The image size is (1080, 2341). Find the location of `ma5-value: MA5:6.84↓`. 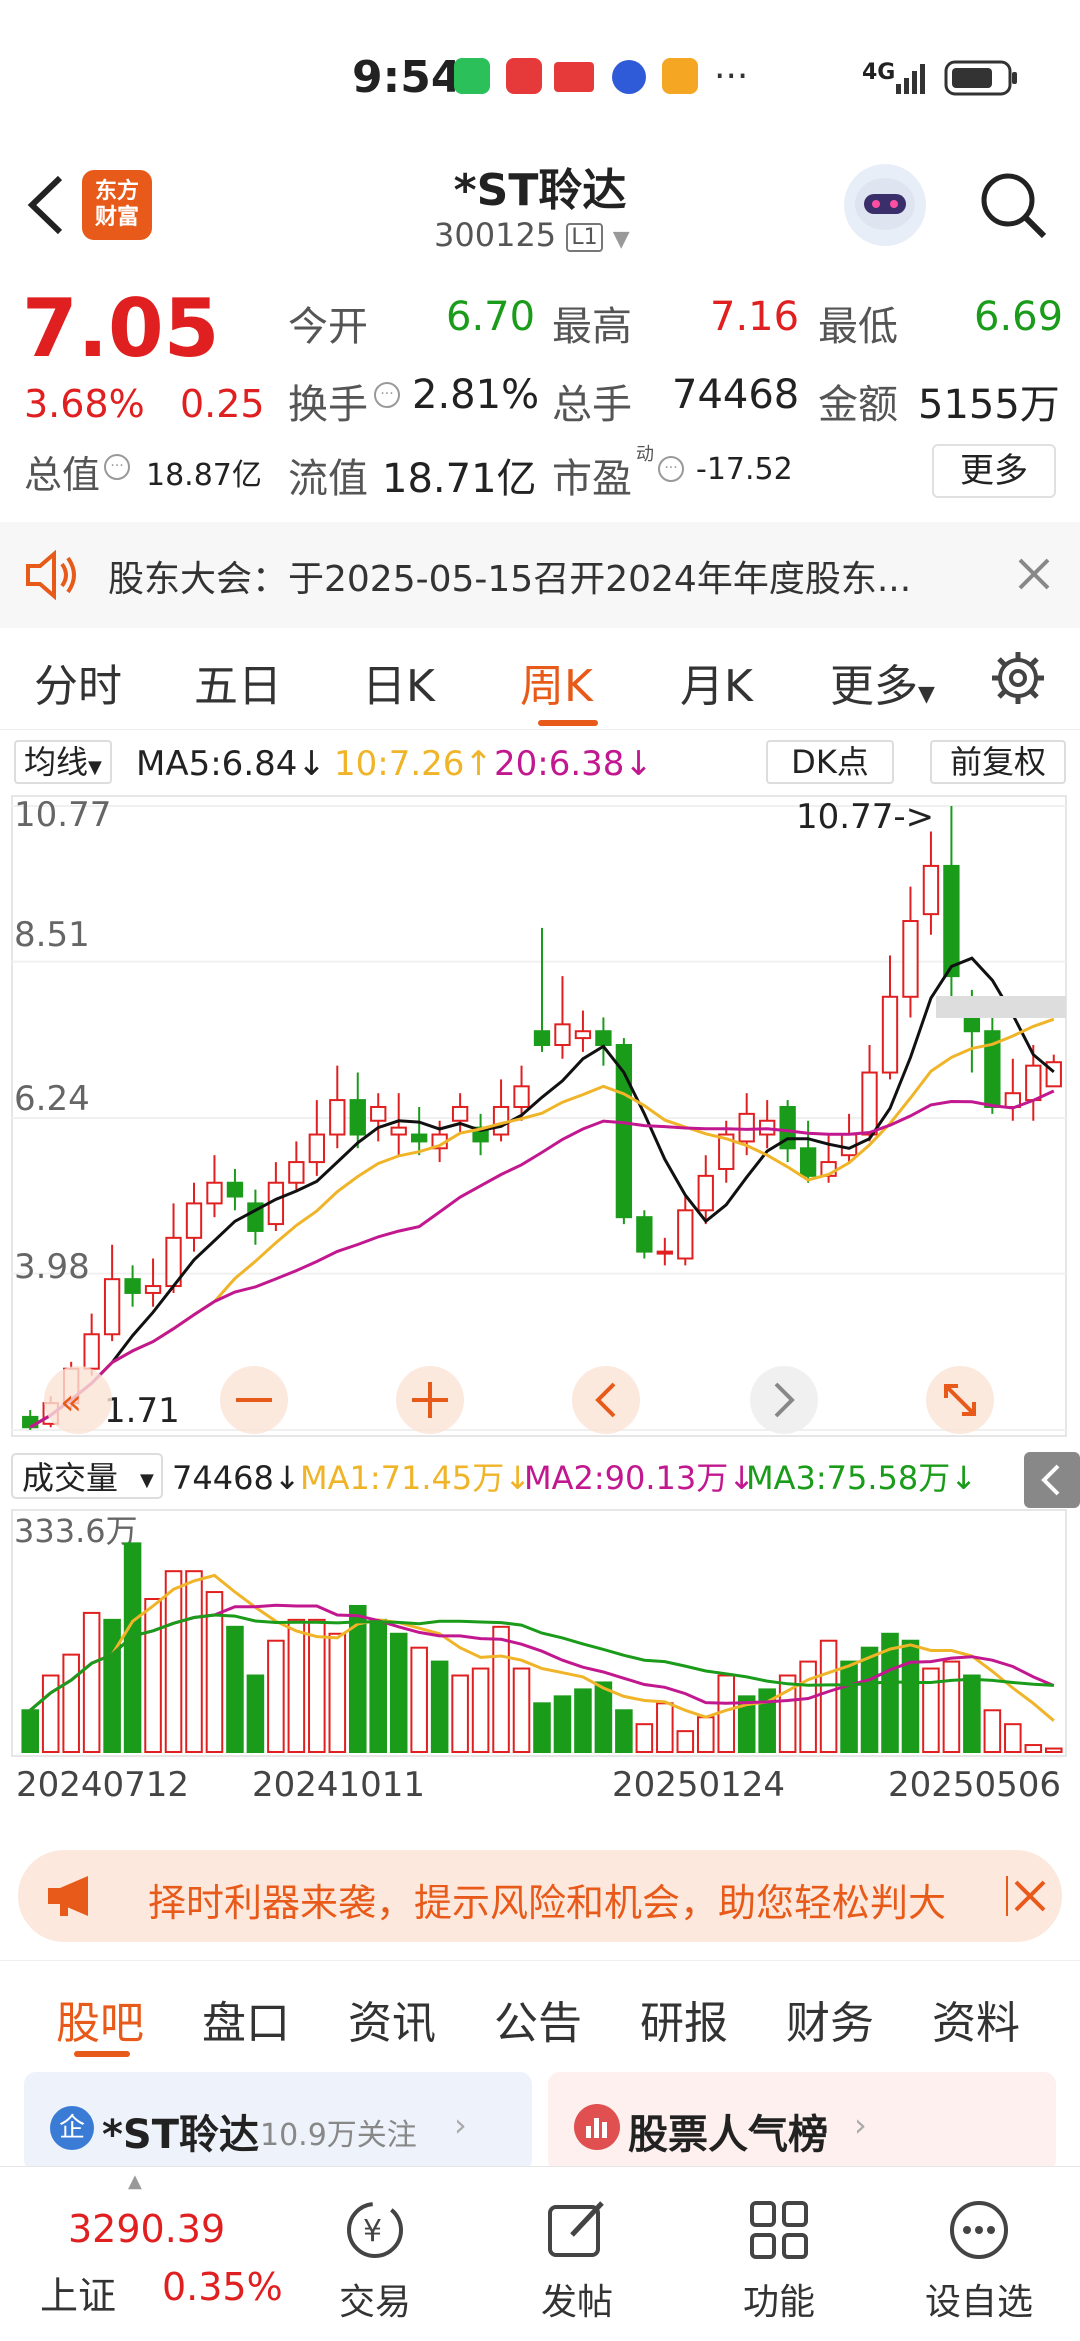

ma5-value: MA5:6.84↓ is located at coordinates (231, 764).